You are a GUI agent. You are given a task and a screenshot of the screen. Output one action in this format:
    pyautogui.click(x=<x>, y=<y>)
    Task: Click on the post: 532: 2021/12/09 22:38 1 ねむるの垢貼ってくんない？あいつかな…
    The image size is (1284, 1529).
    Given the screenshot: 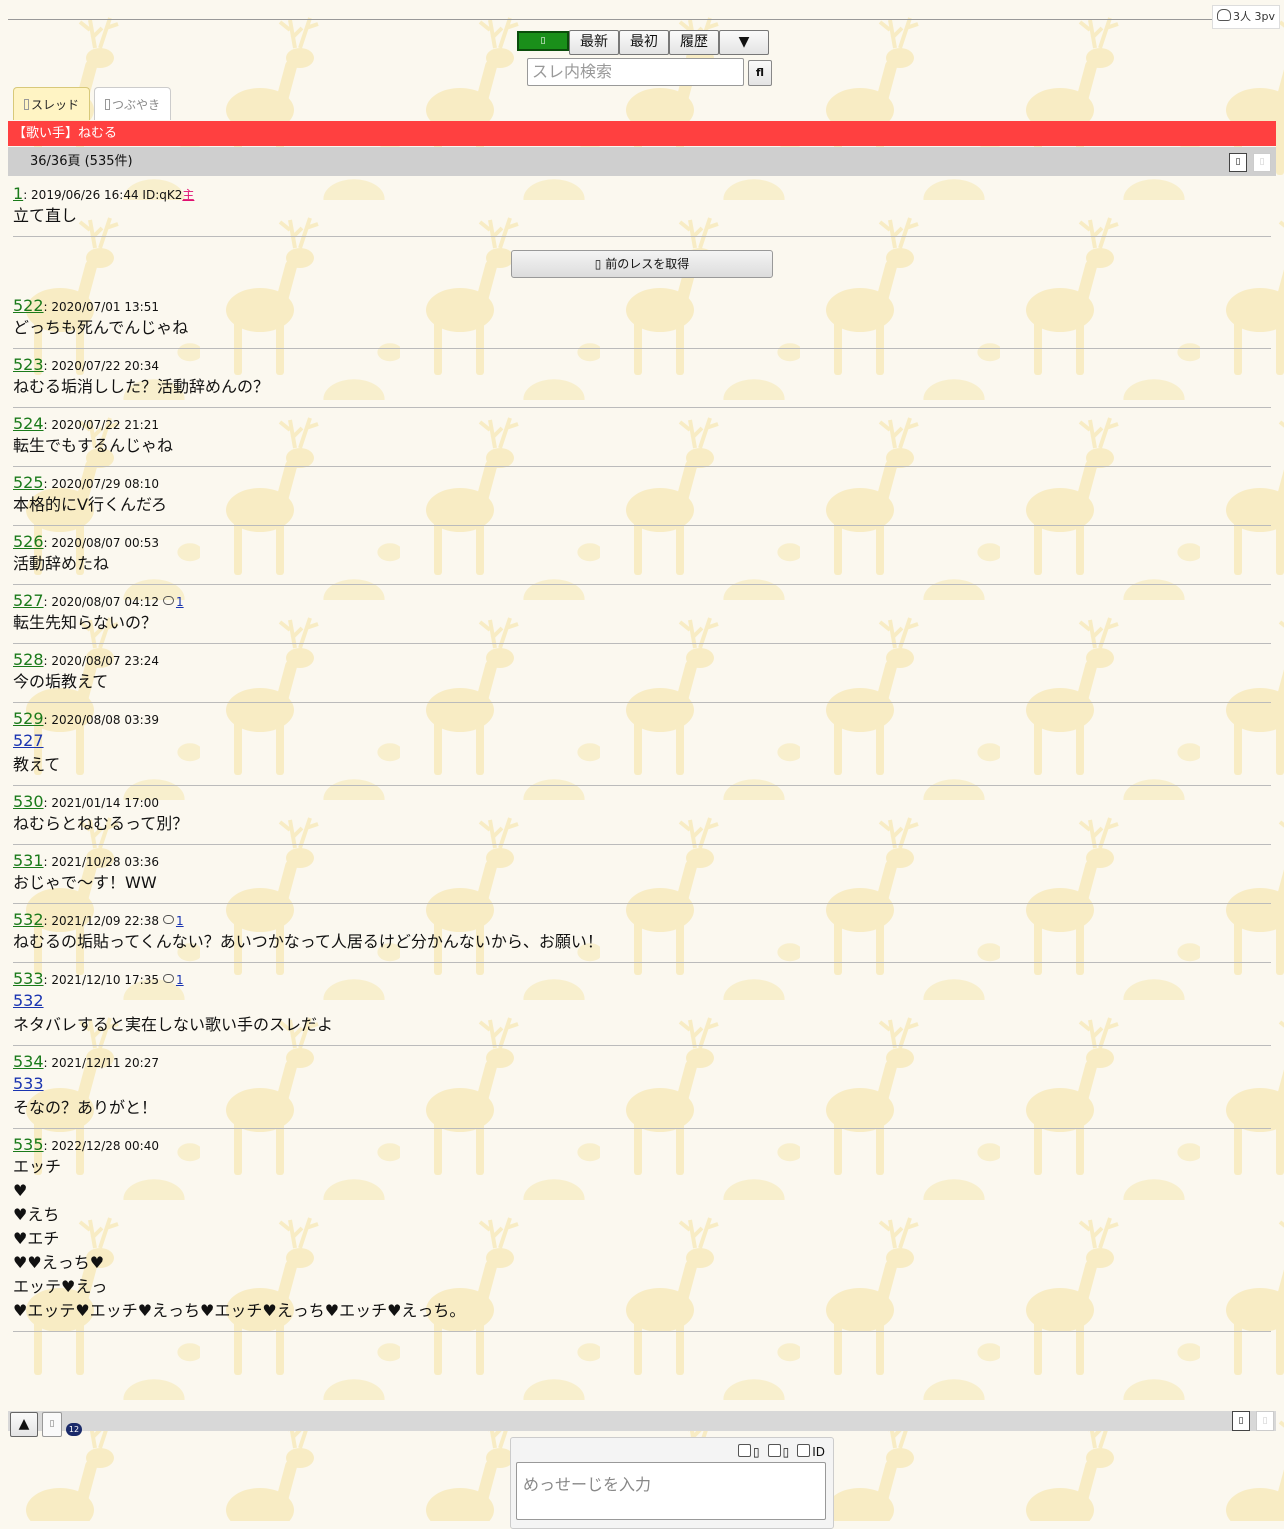 What is the action you would take?
    pyautogui.click(x=642, y=933)
    